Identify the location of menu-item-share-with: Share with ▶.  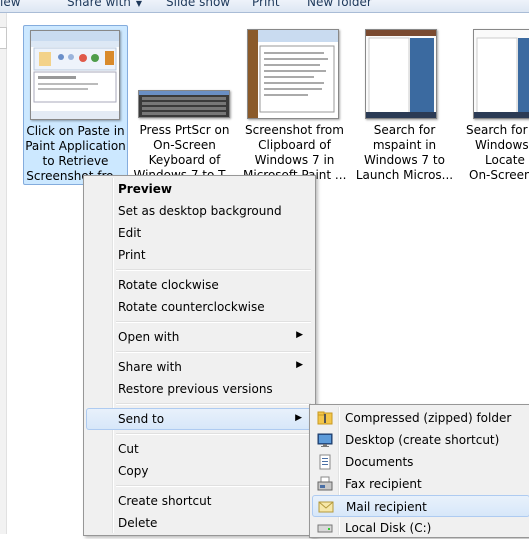
(199, 367).